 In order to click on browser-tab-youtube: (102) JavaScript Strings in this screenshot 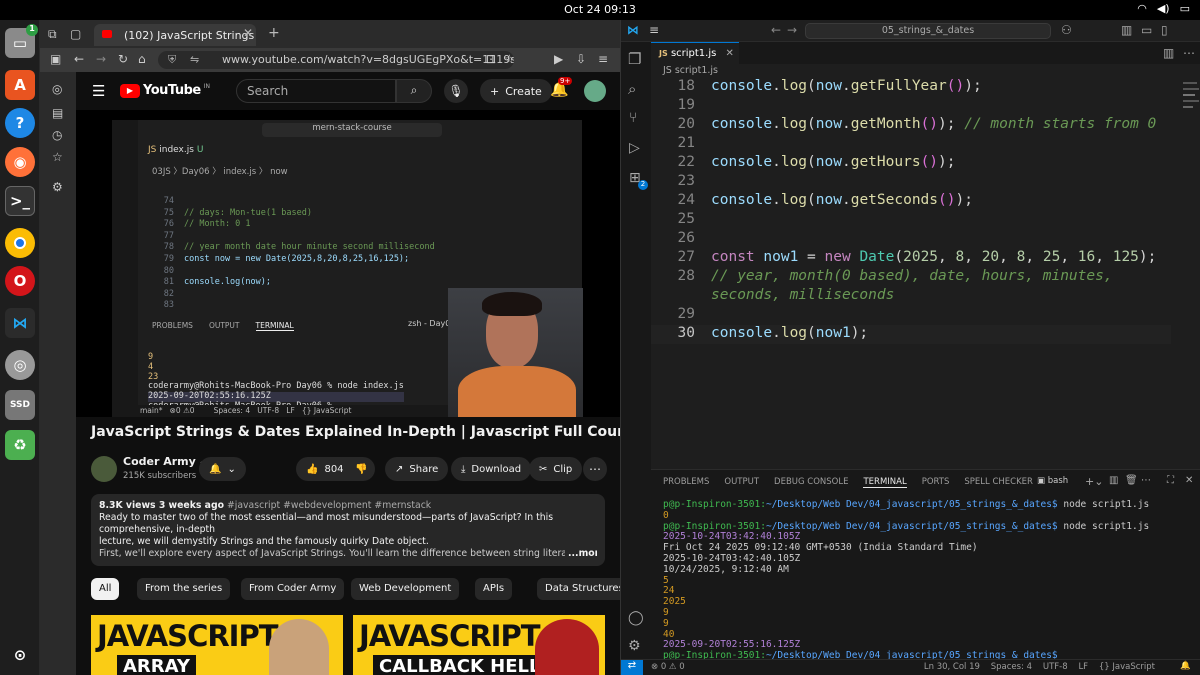, I will do `click(175, 35)`.